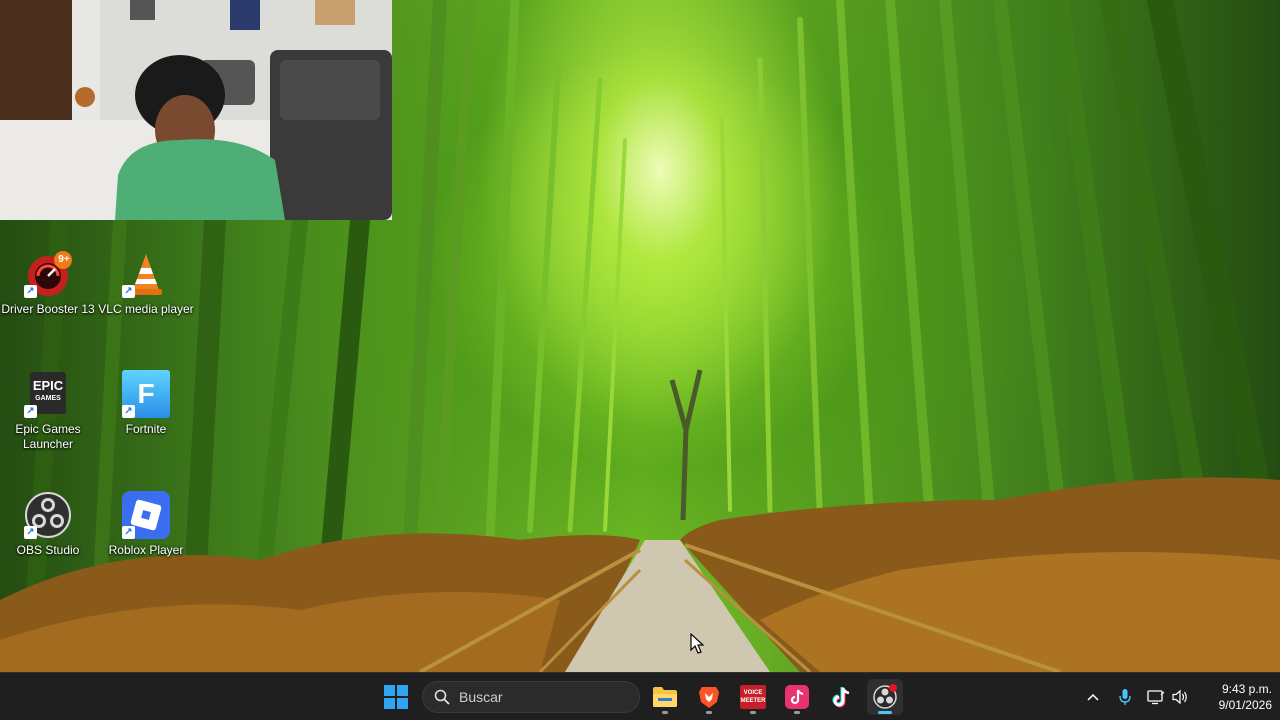 The image size is (1280, 720). What do you see at coordinates (885, 712) in the screenshot?
I see `active-indicator` at bounding box center [885, 712].